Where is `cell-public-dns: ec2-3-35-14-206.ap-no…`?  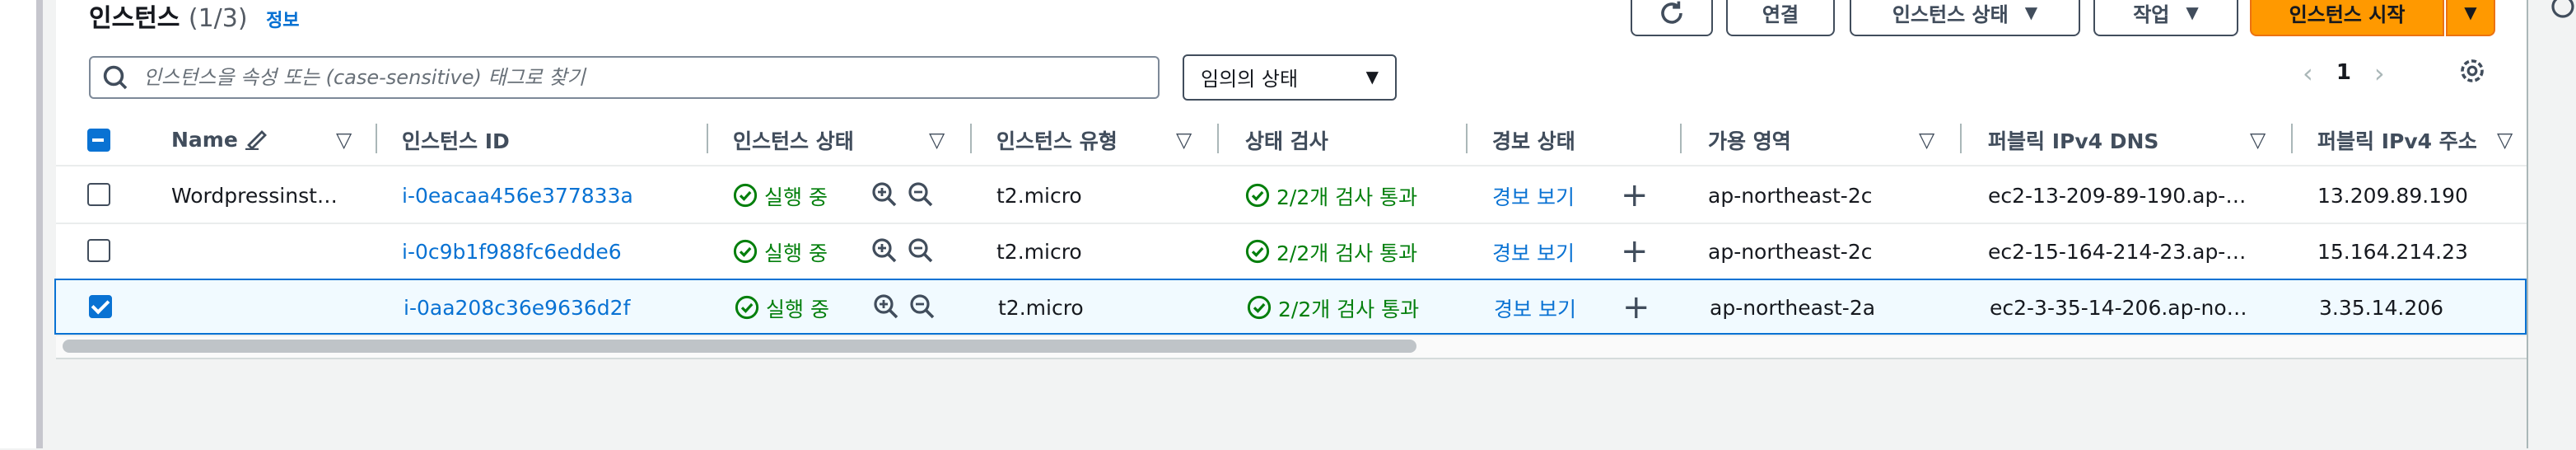
cell-public-dns: ec2-3-35-14-206.ap-no… is located at coordinates (2118, 306).